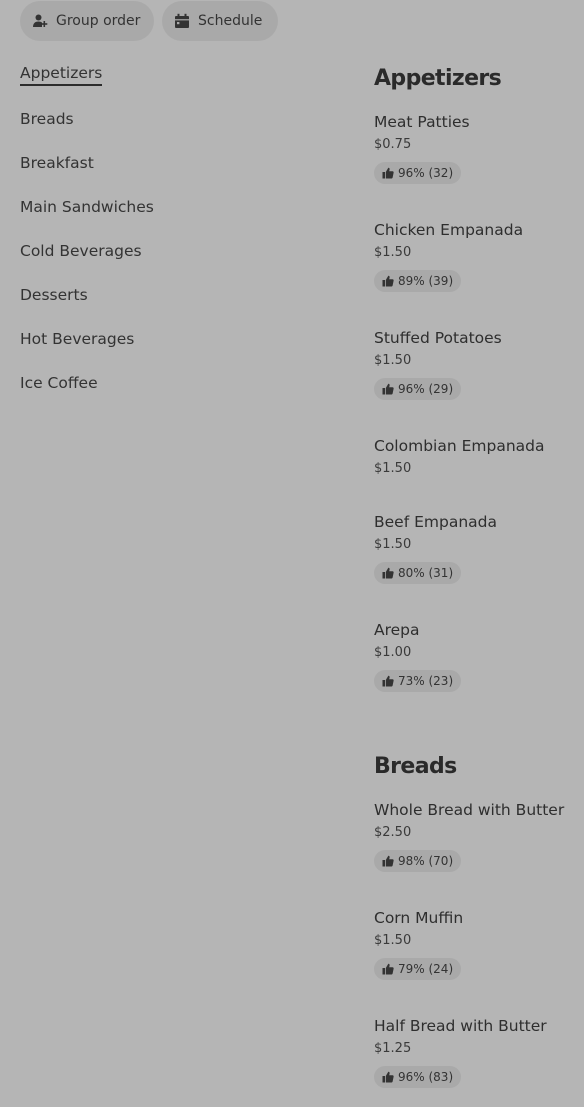 This screenshot has height=1107, width=584. What do you see at coordinates (393, 652) in the screenshot?
I see `item-price: $1.00` at bounding box center [393, 652].